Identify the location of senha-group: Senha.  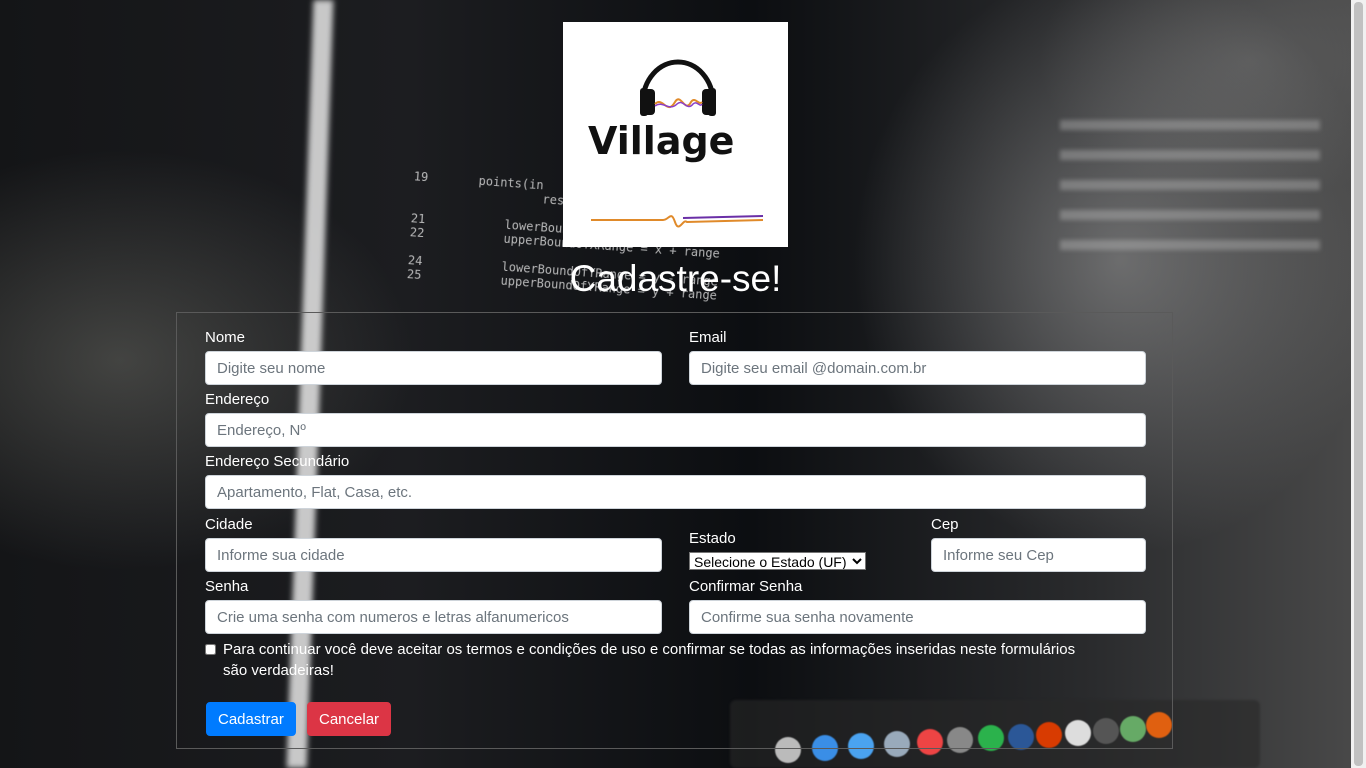
(433, 606).